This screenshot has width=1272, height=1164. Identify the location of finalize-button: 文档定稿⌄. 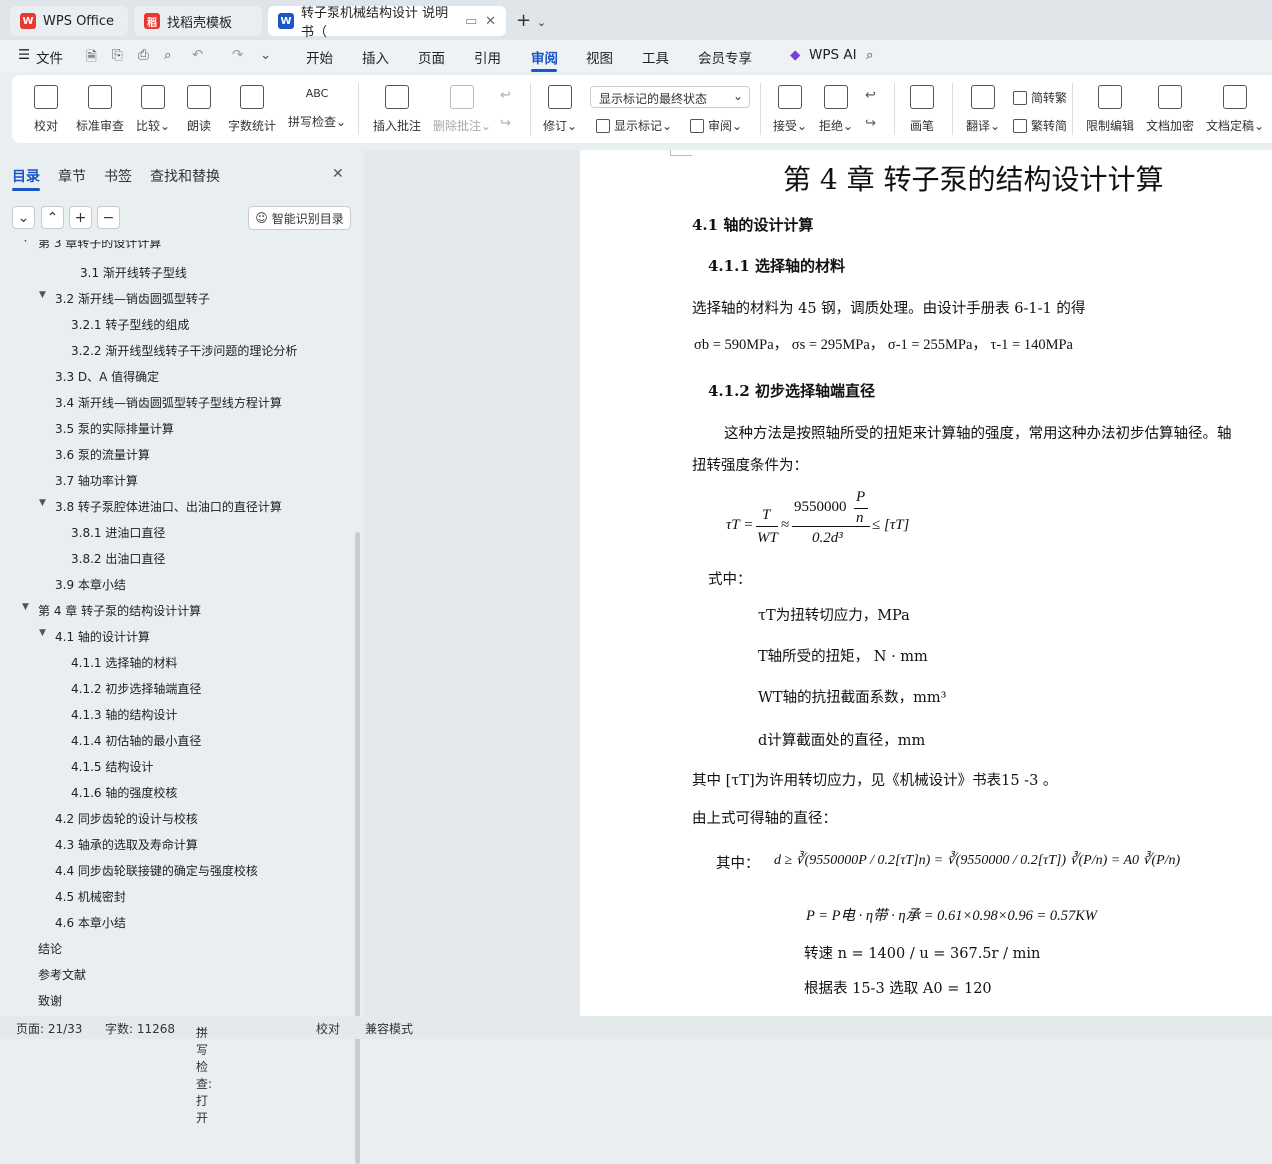
(1235, 107).